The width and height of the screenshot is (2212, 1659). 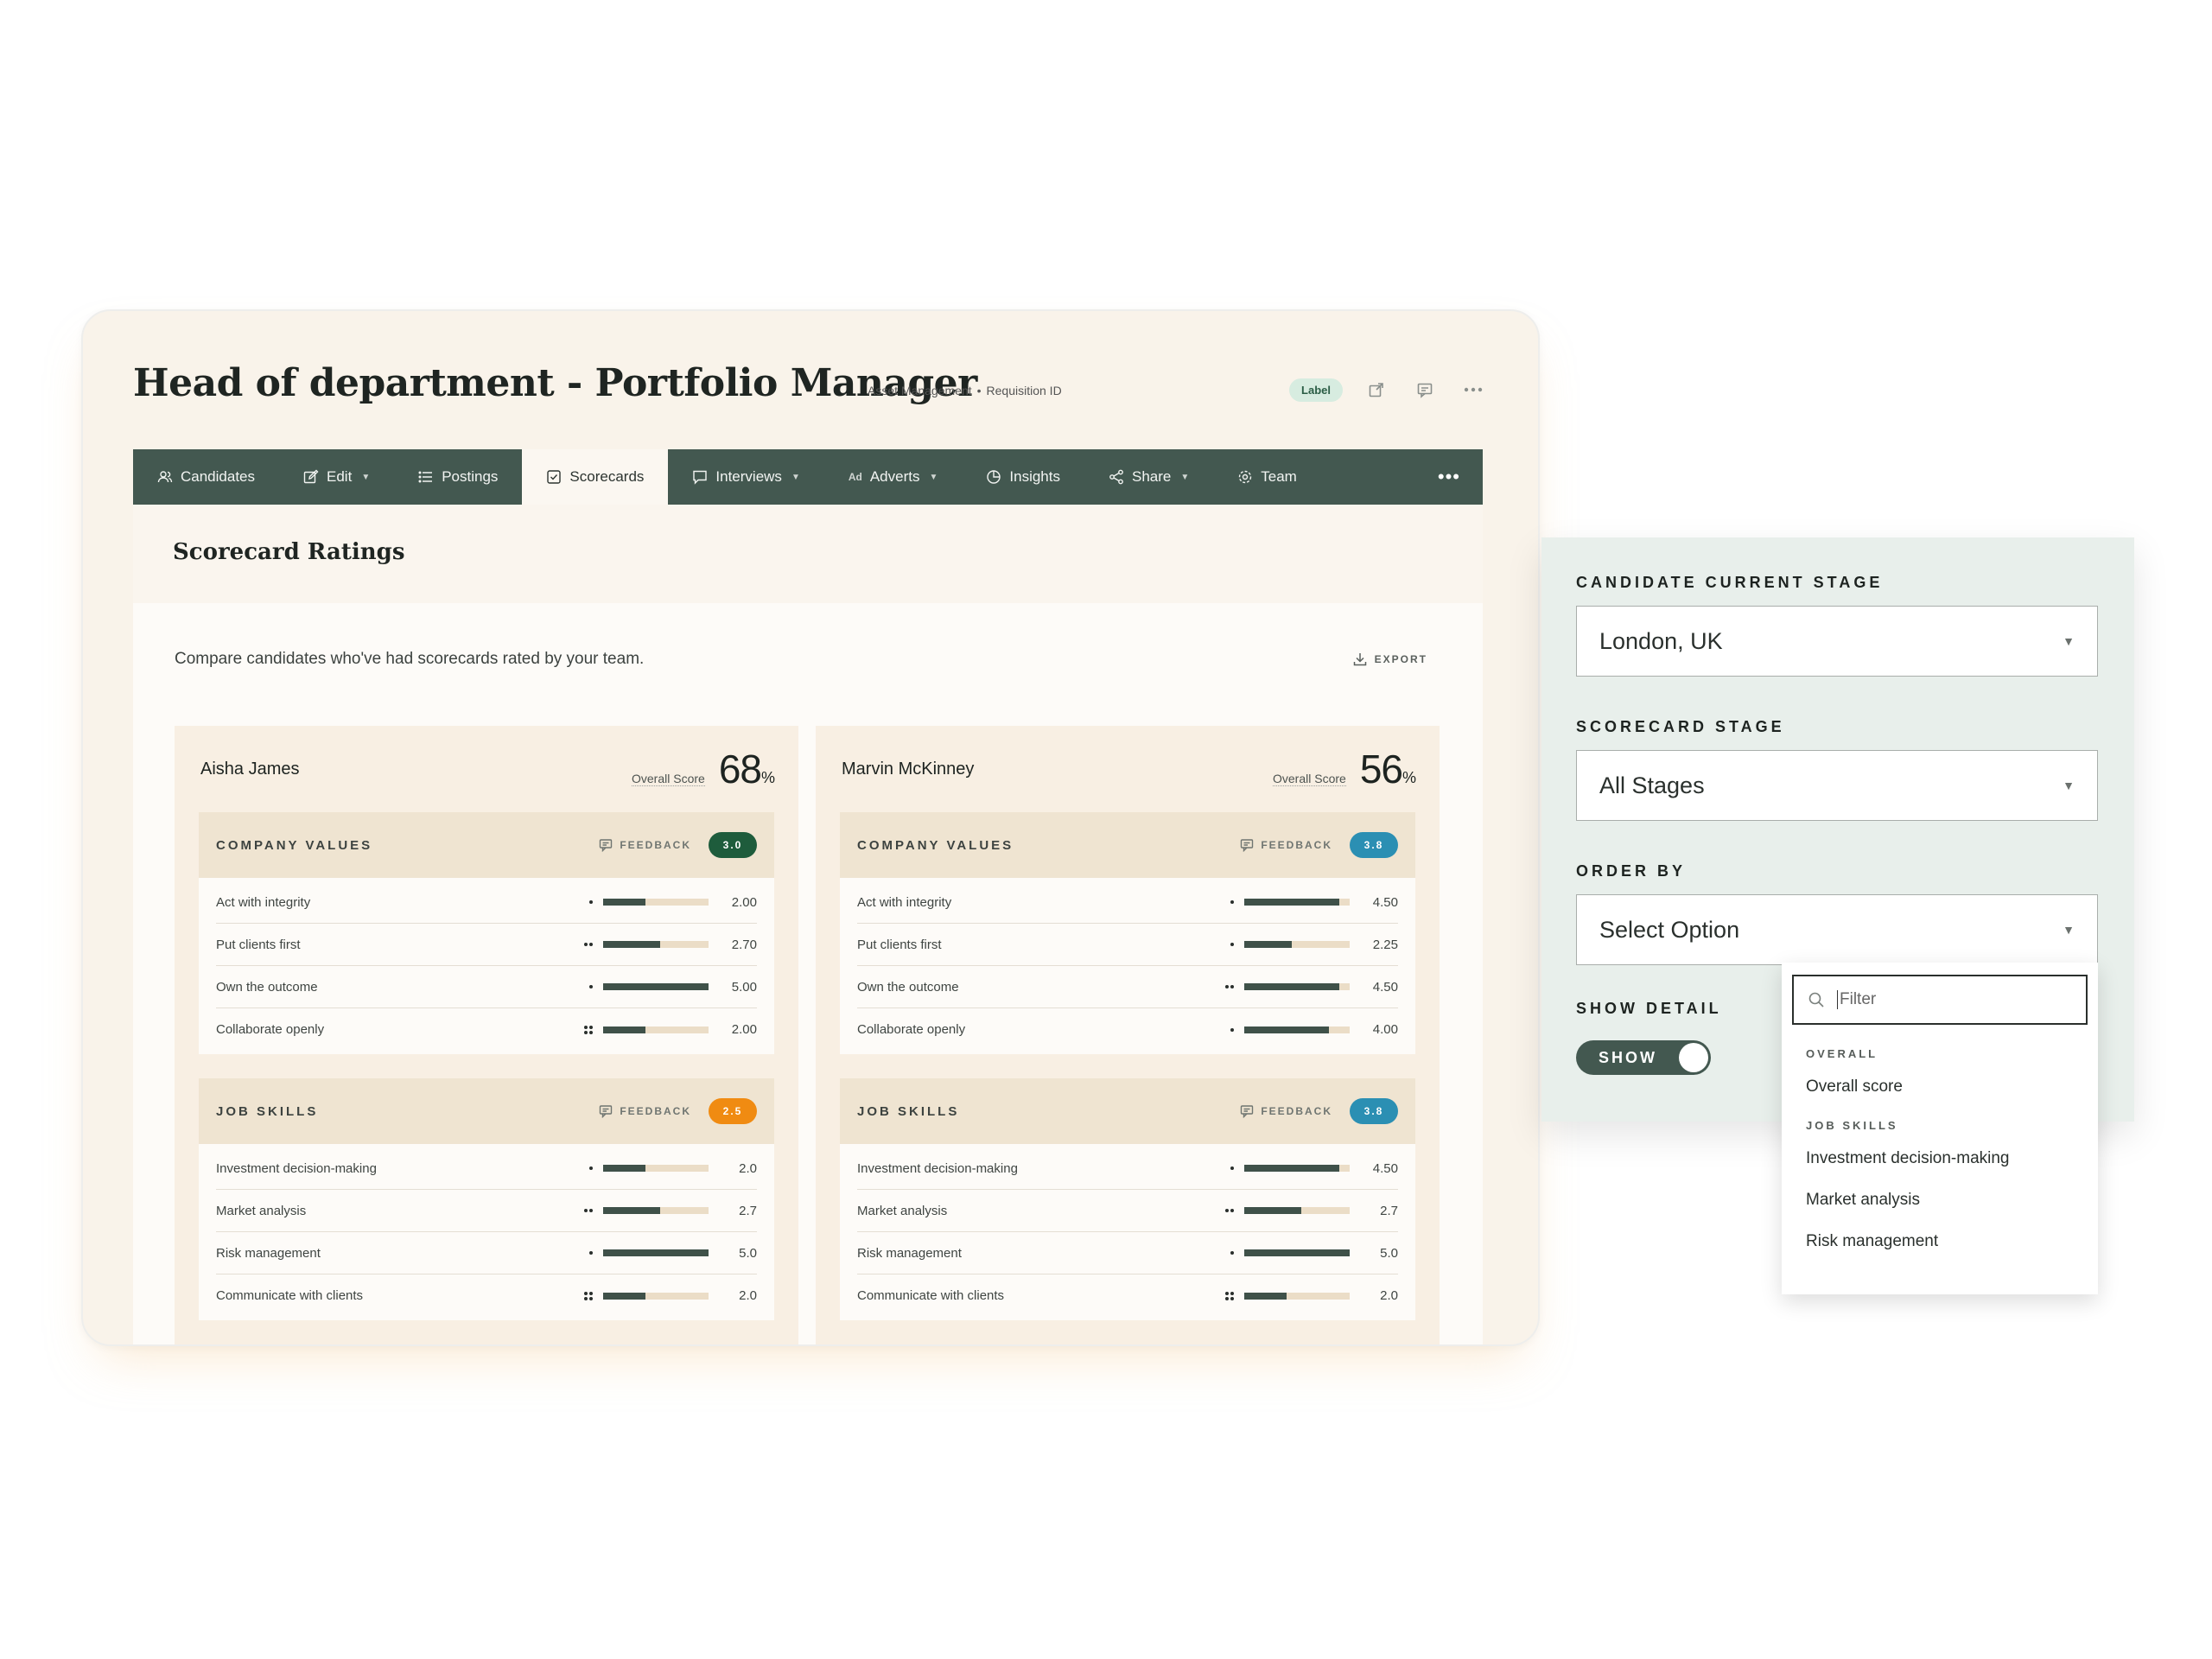 I want to click on more-icon, so click(x=1473, y=389).